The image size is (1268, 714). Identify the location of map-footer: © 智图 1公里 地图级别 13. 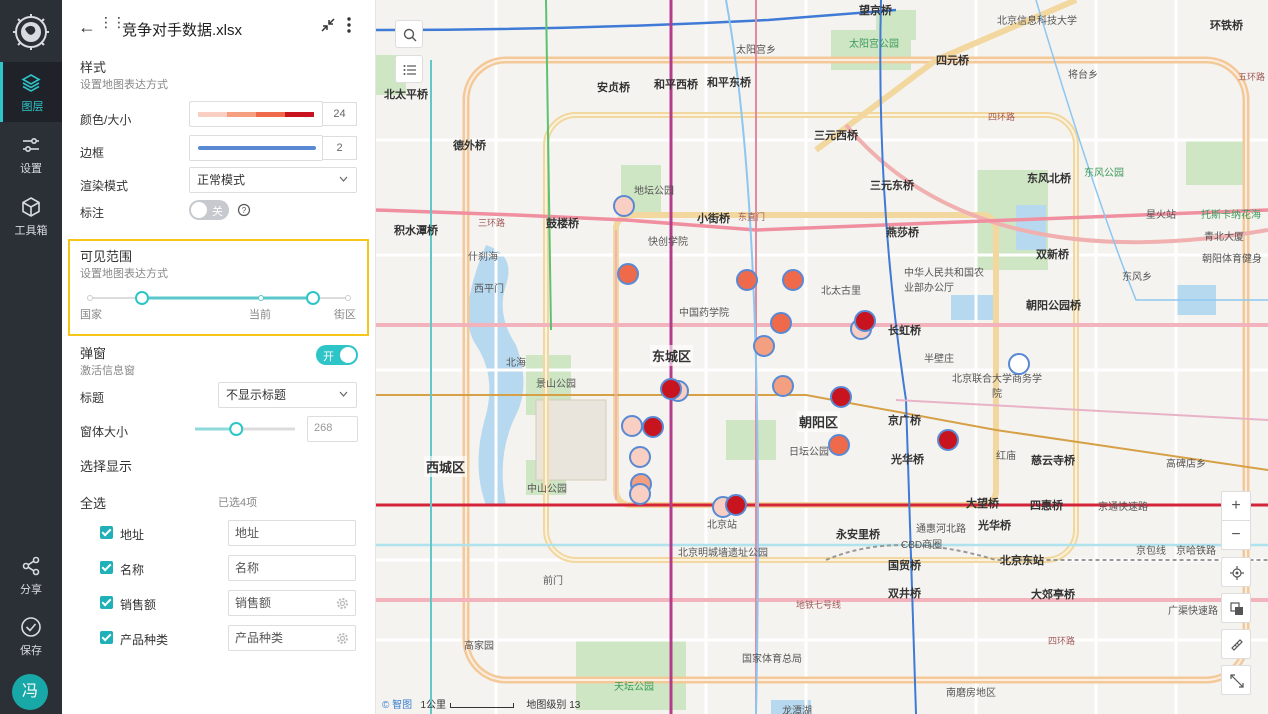
(481, 703).